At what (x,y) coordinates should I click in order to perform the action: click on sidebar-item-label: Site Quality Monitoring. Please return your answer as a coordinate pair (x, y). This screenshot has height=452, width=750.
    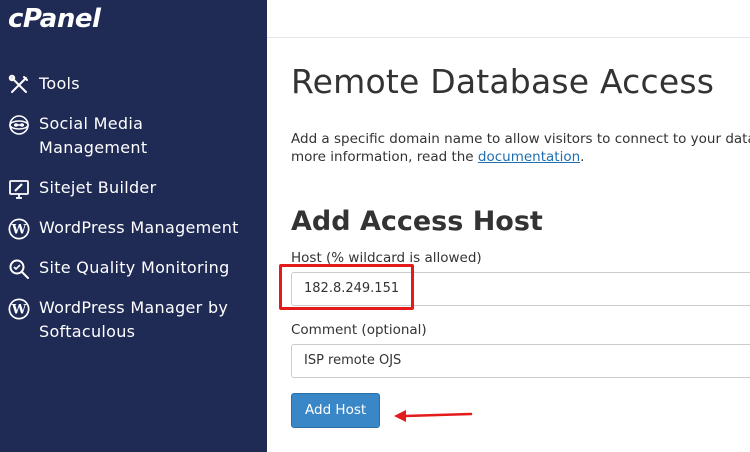
    Looking at the image, I should click on (134, 267).